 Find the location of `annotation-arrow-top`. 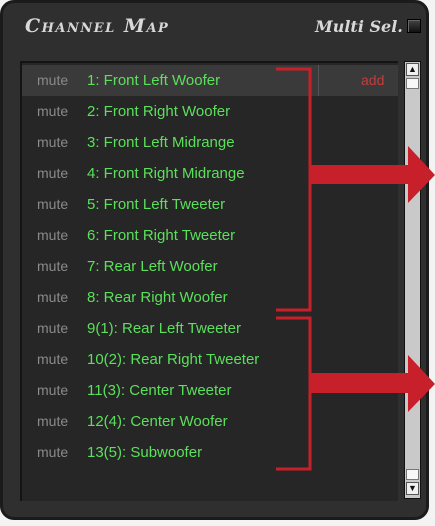

annotation-arrow-top is located at coordinates (373, 174).